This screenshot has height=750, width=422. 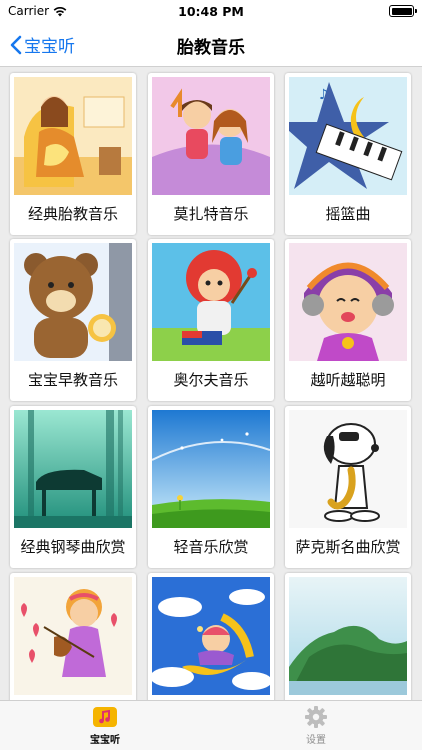 I want to click on moon-piano-illustration: ♪, so click(x=348, y=136).